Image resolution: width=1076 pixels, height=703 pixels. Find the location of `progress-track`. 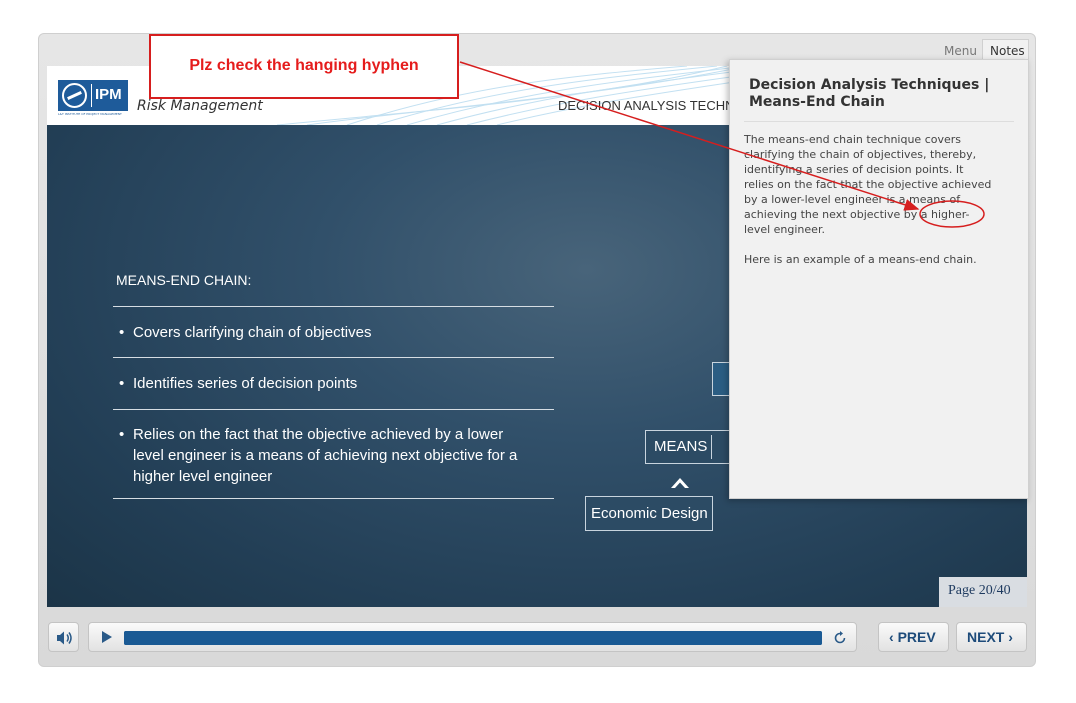

progress-track is located at coordinates (473, 638).